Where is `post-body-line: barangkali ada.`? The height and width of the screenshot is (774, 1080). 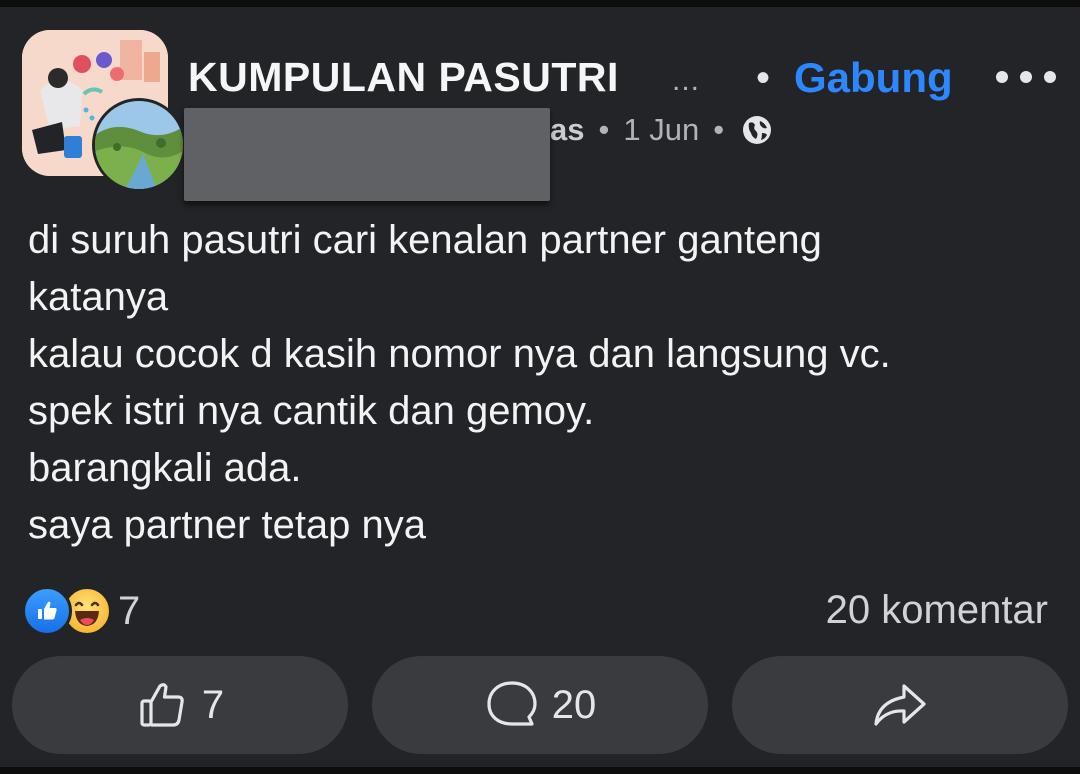
post-body-line: barangkali ada. is located at coordinates (165, 468).